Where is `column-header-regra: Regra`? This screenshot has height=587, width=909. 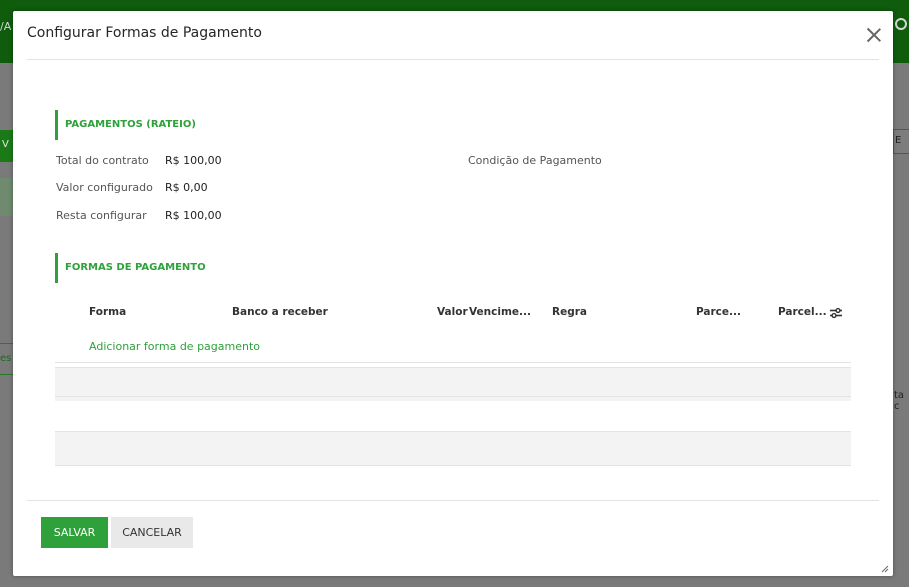
column-header-regra: Regra is located at coordinates (569, 312).